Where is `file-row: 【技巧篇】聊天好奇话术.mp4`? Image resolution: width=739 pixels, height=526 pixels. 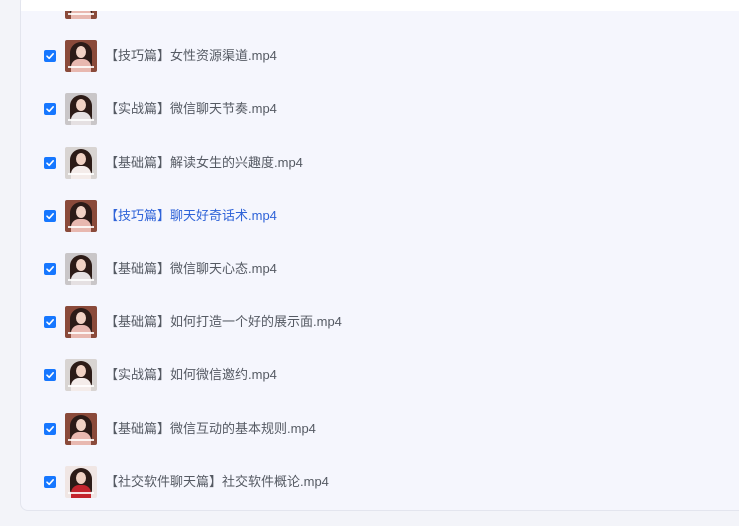
file-row: 【技巧篇】聊天好奇话术.mp4 is located at coordinates (380, 215).